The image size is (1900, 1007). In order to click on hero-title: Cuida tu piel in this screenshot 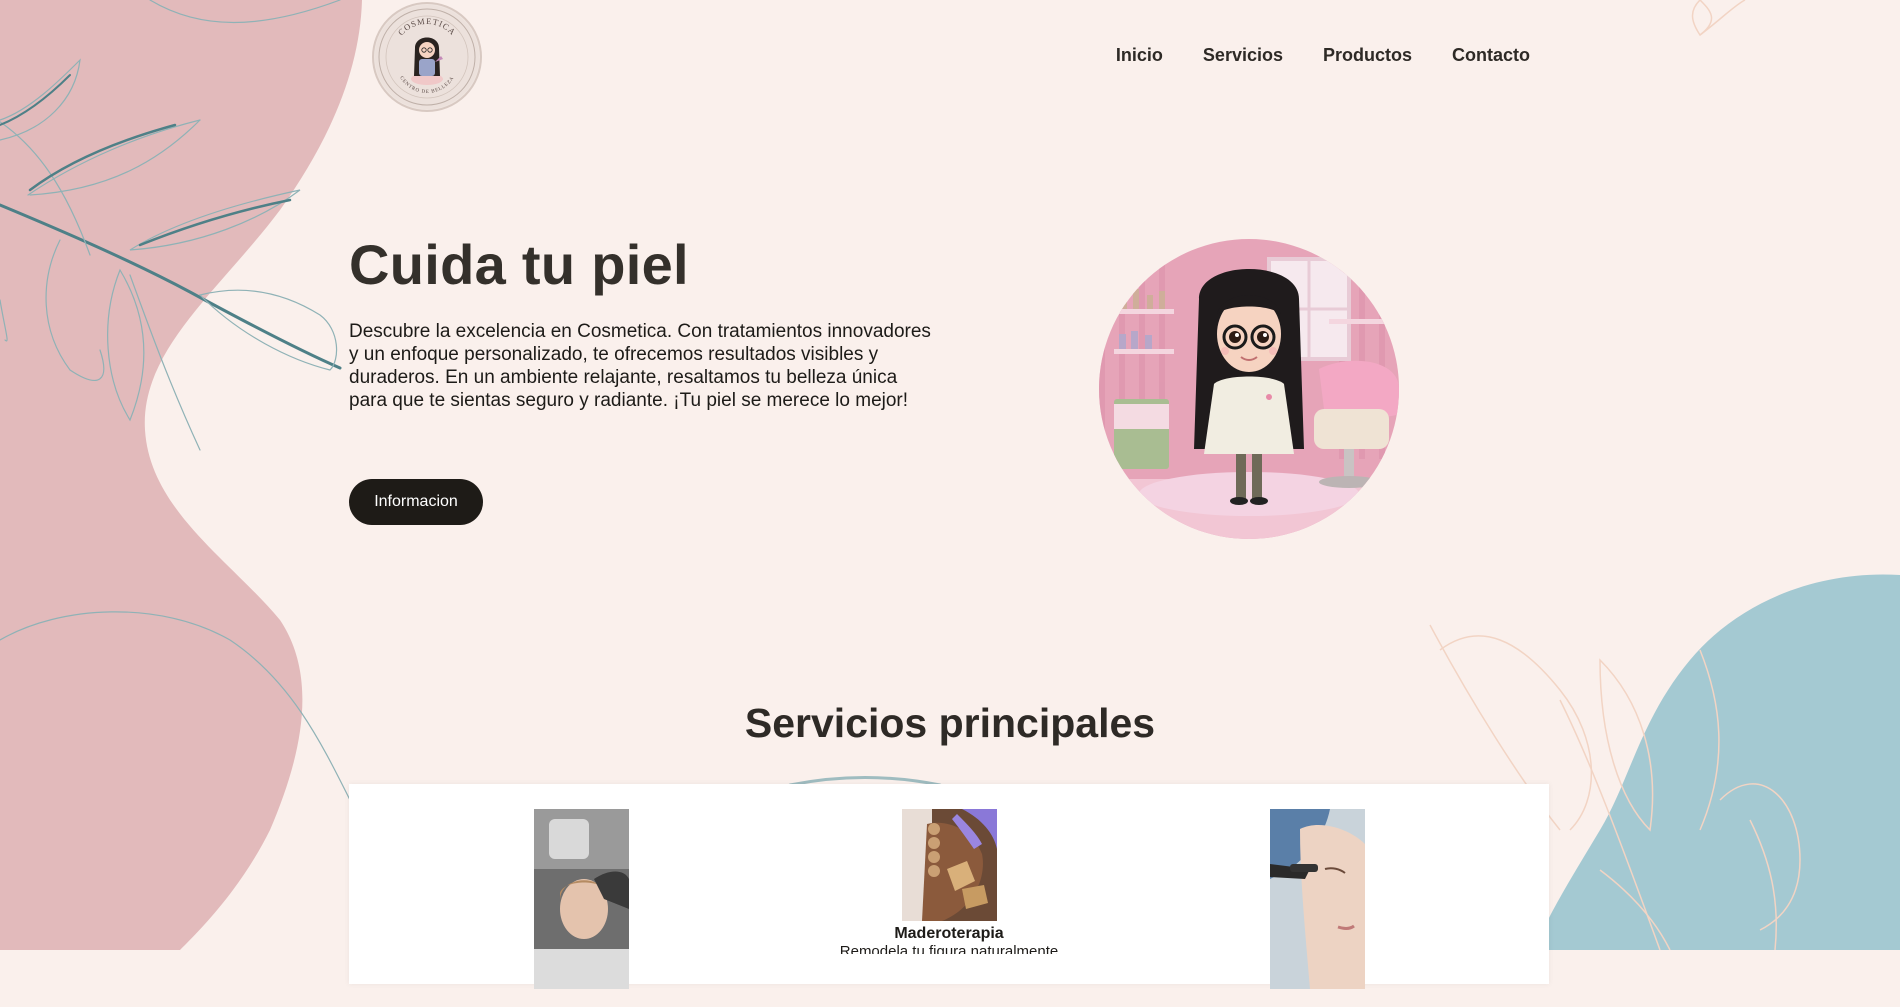, I will do `click(519, 264)`.